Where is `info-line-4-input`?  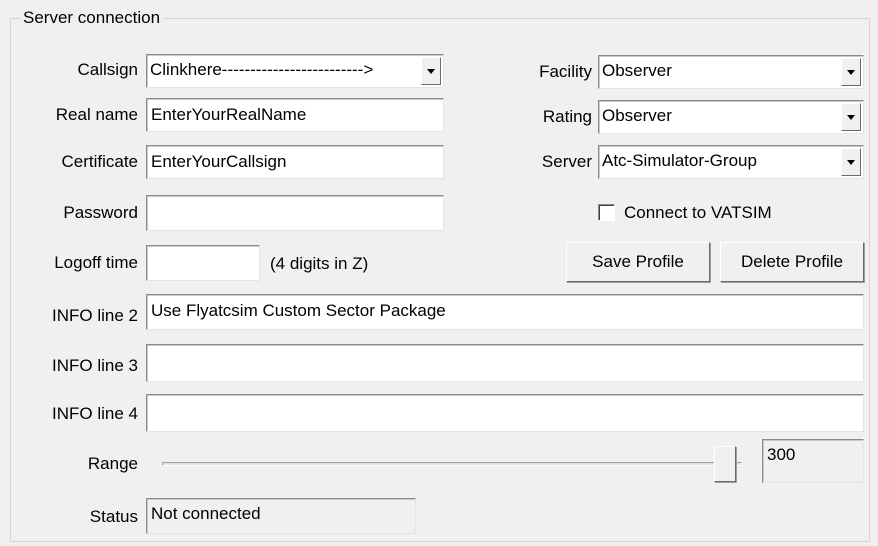
info-line-4-input is located at coordinates (505, 413).